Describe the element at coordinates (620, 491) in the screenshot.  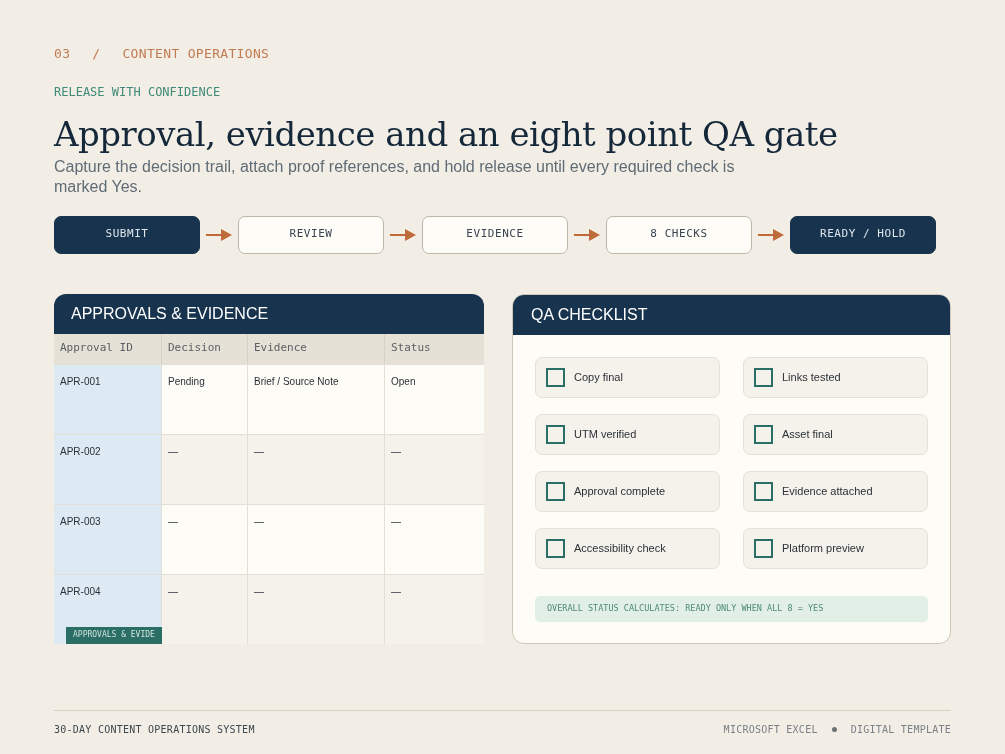
I see `checklist-label: Approval complete` at that location.